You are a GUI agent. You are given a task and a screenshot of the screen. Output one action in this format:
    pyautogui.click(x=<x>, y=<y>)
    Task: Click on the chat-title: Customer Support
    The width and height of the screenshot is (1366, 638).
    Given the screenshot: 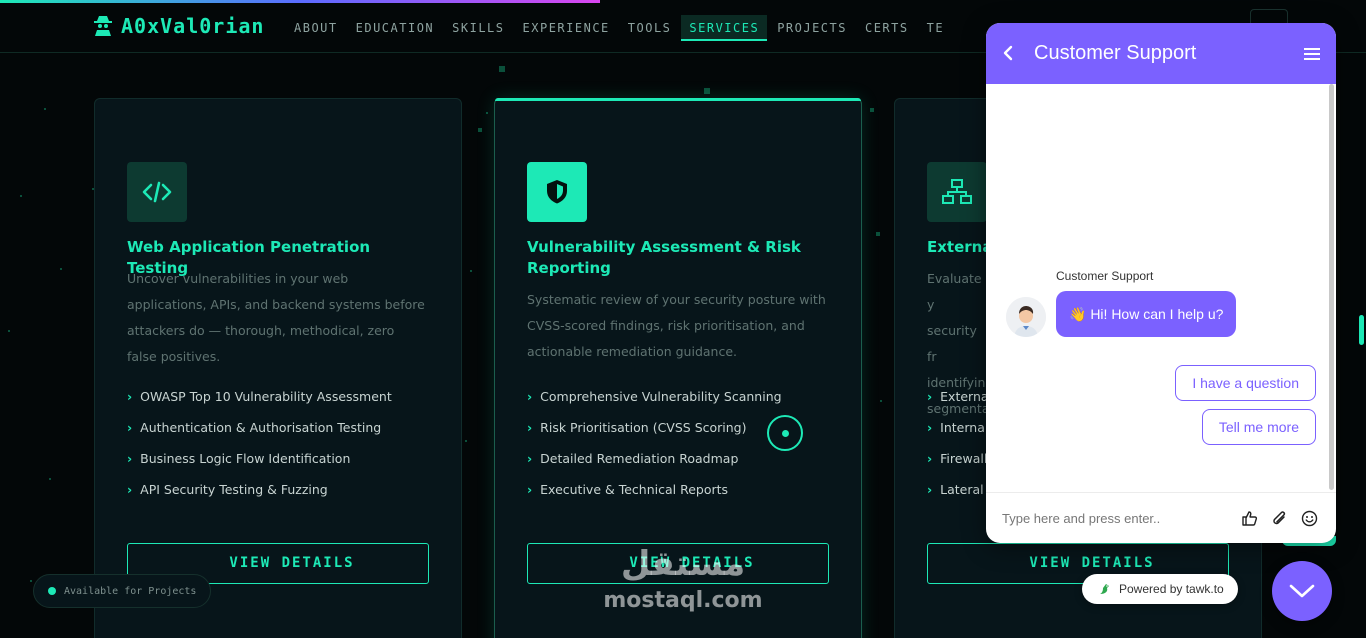 What is the action you would take?
    pyautogui.click(x=1115, y=53)
    